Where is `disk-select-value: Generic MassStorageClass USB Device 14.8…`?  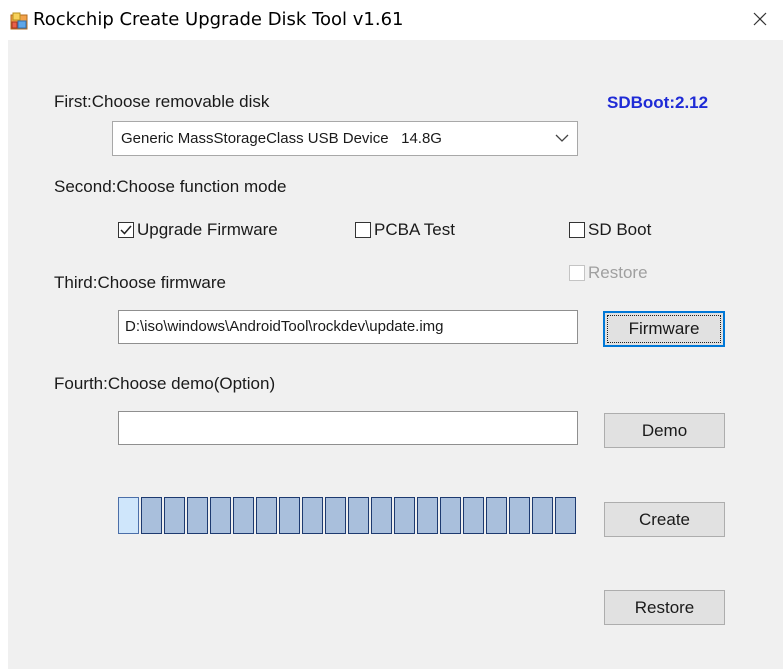 disk-select-value: Generic MassStorageClass USB Device 14.8… is located at coordinates (281, 138).